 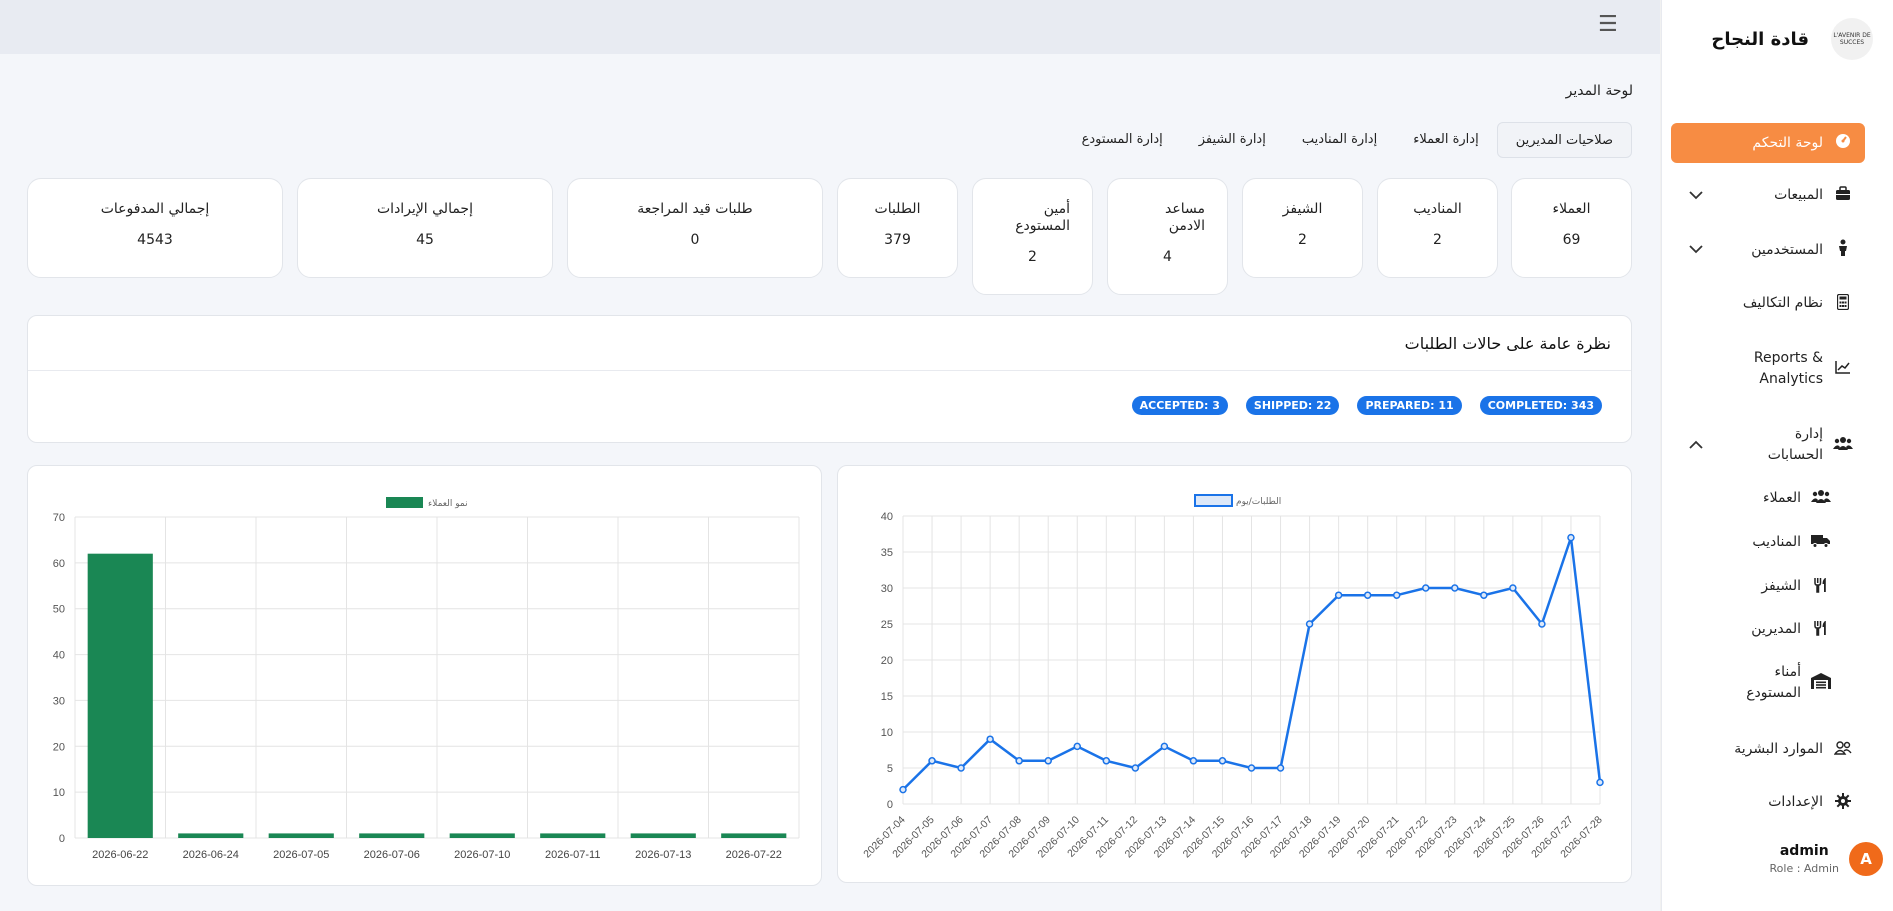 I want to click on status-badge-accepted: ACCEPTED: 3, so click(x=1179, y=405).